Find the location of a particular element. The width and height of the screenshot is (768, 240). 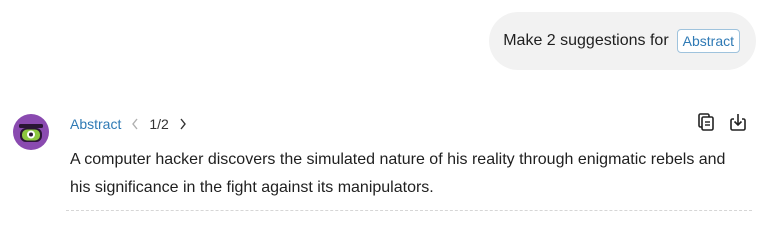

response-divider is located at coordinates (409, 210).